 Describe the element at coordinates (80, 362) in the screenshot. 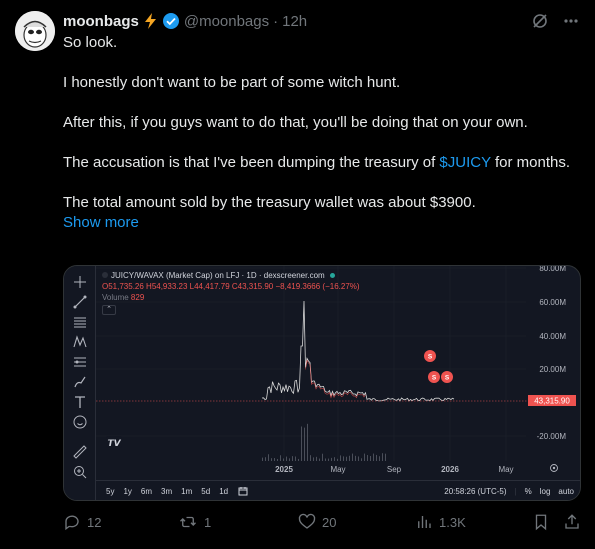

I see `forecast-icon` at that location.